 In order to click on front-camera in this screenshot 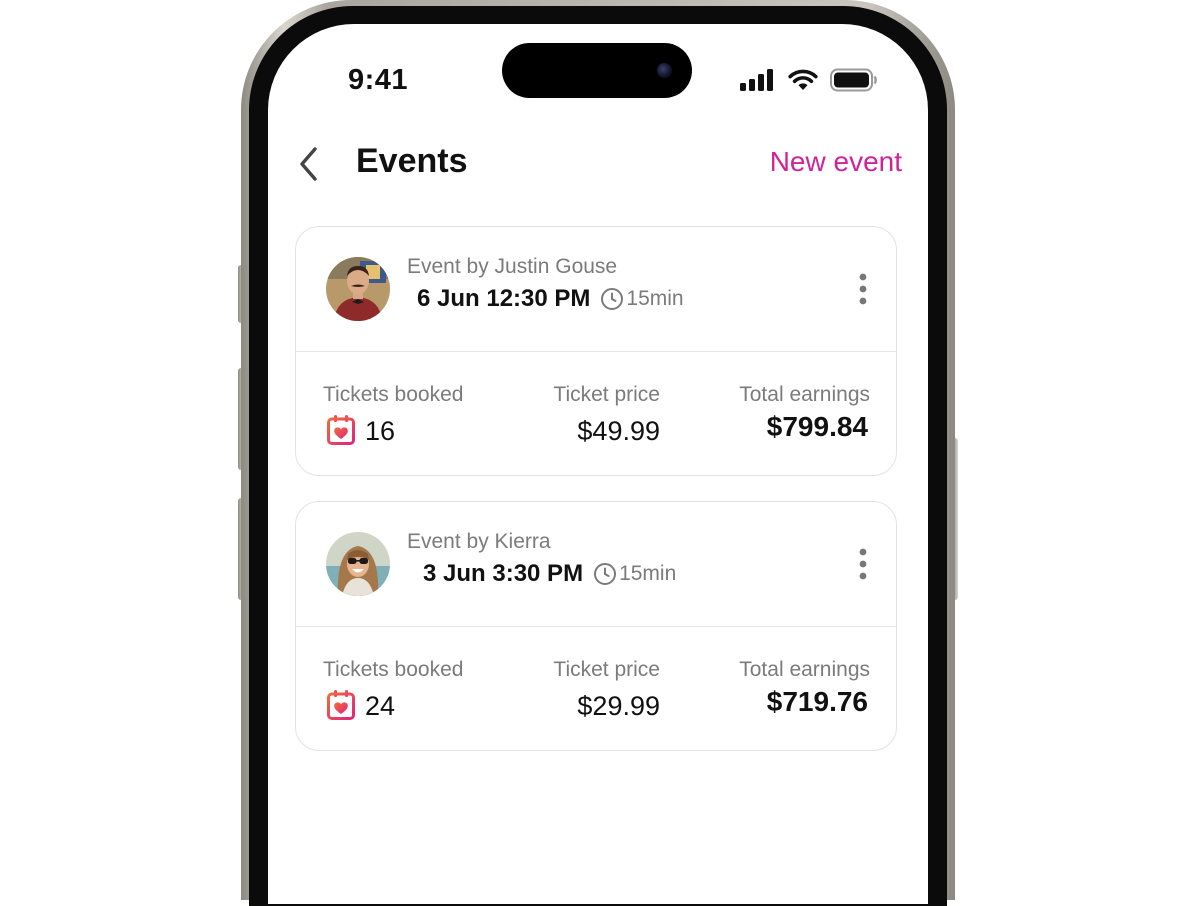, I will do `click(664, 70)`.